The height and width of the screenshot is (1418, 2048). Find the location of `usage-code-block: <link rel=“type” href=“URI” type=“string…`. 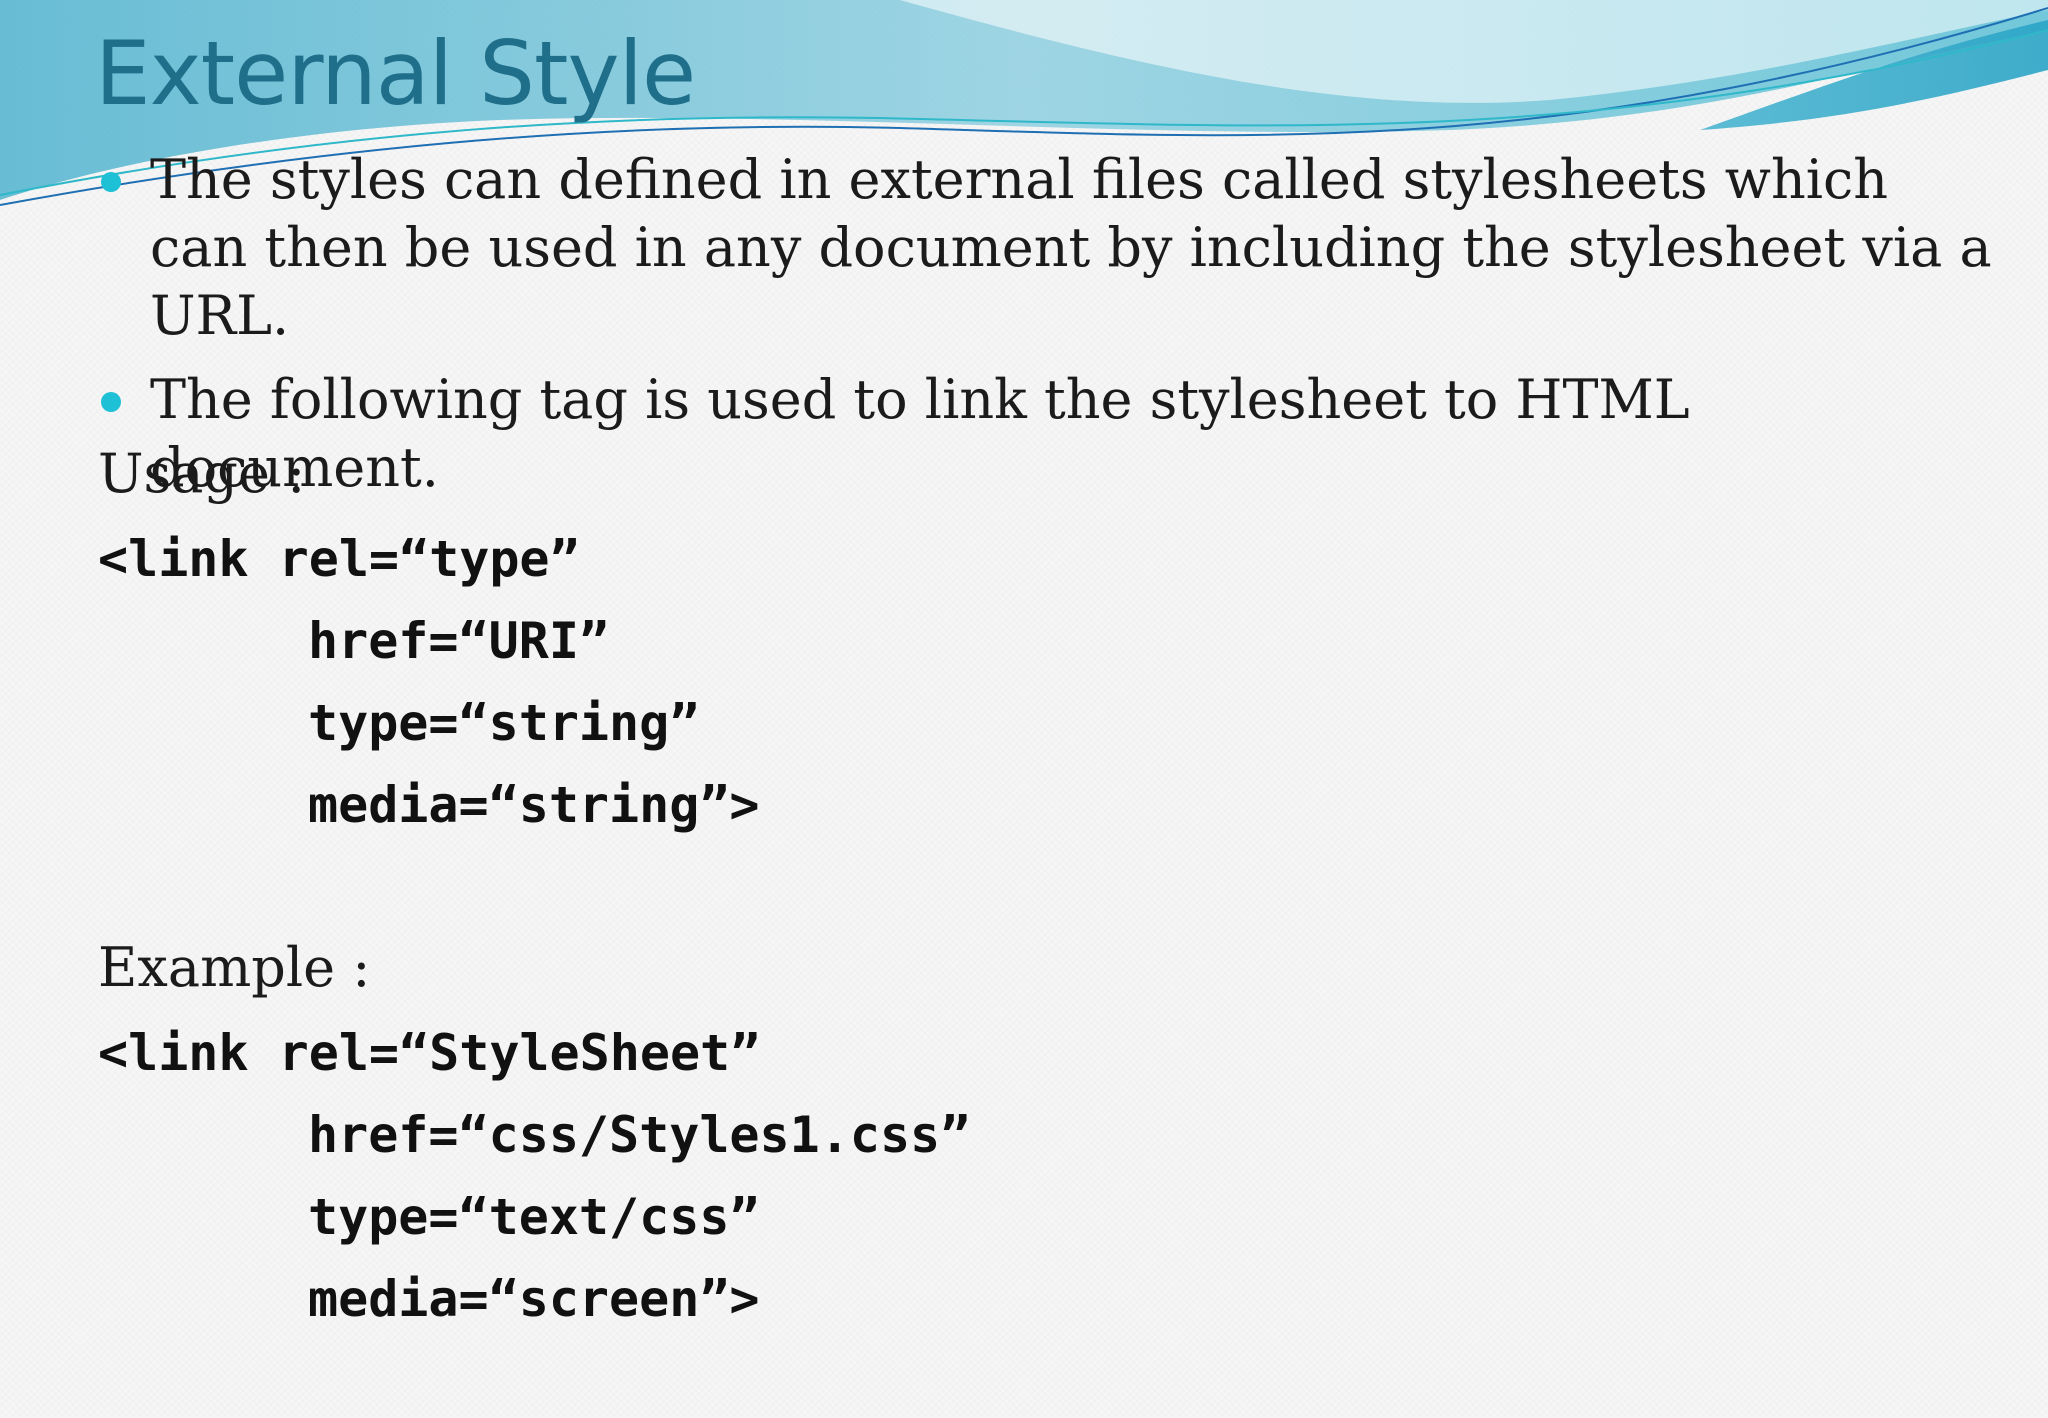

usage-code-block: <link rel=“type” href=“URI” type=“string… is located at coordinates (429, 682).